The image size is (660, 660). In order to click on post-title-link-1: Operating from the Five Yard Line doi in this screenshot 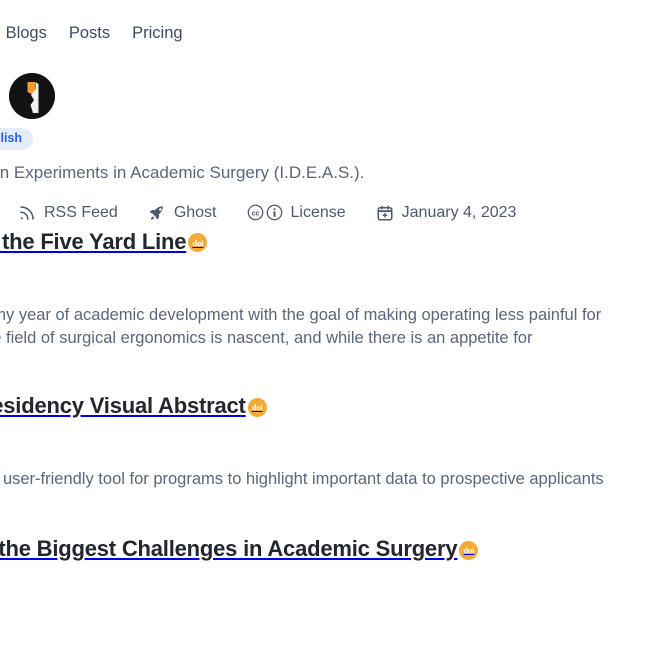, I will do `click(330, 242)`.